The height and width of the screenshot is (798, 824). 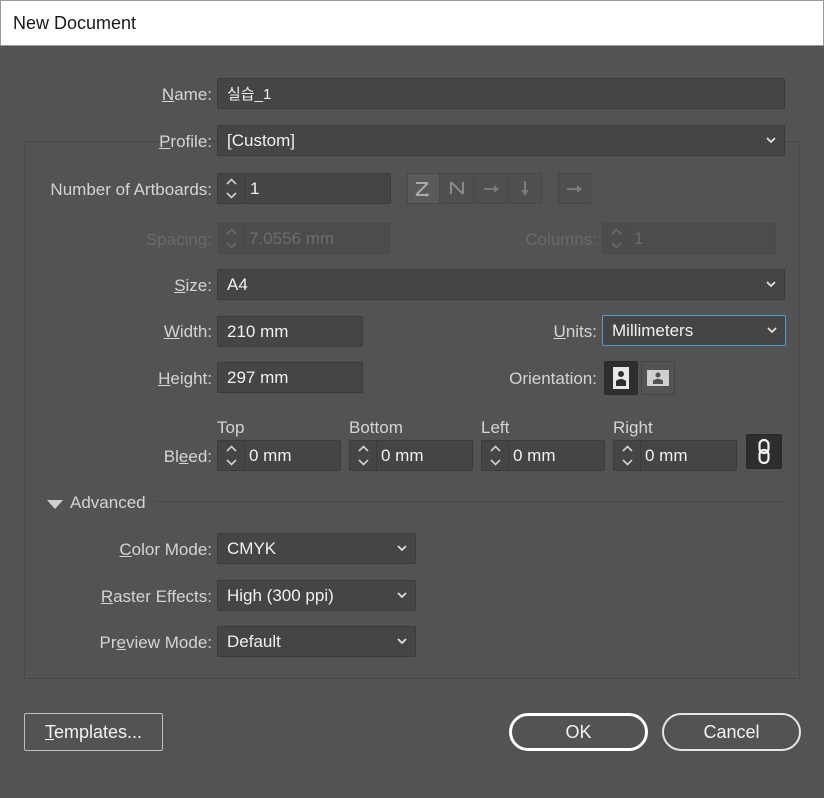 I want to click on bleed-top-label: Top, so click(x=231, y=427).